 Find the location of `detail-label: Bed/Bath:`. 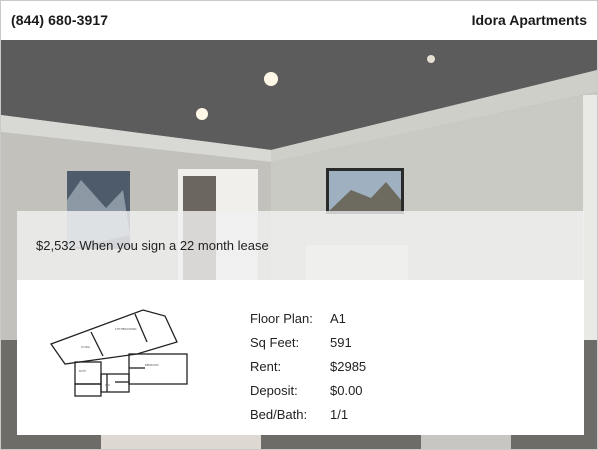

detail-label: Bed/Bath: is located at coordinates (279, 414).